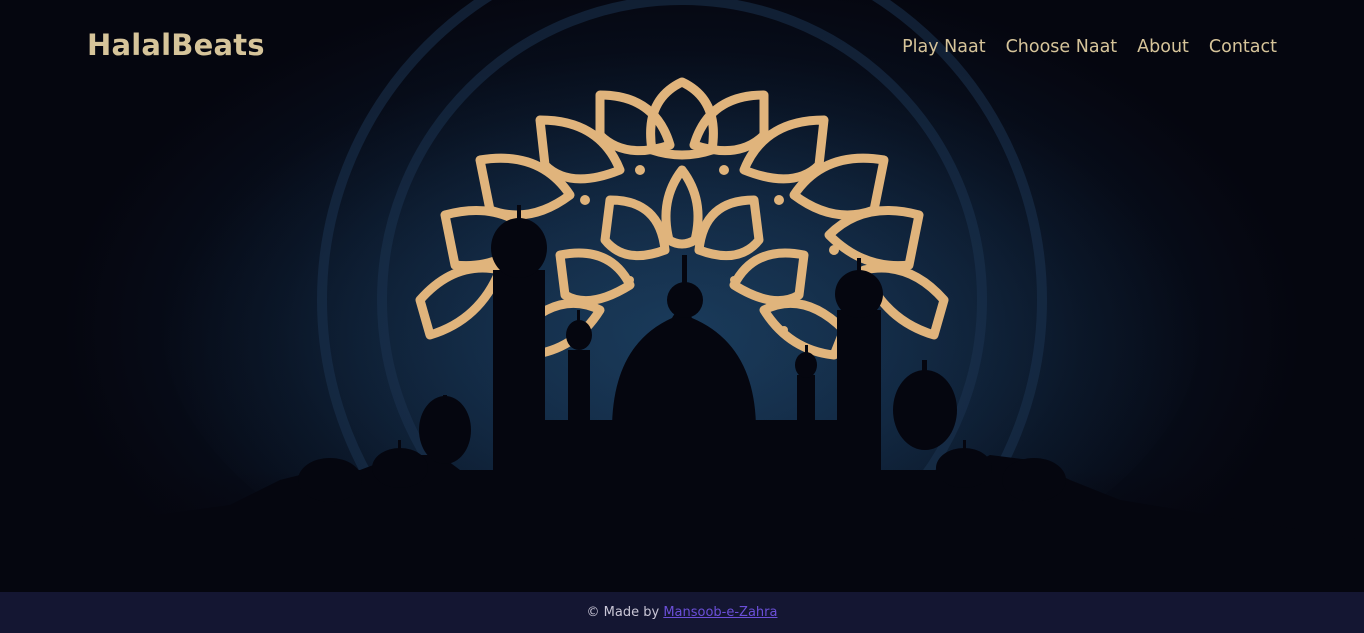 The width and height of the screenshot is (1364, 633). Describe the element at coordinates (1243, 47) in the screenshot. I see `nav-link-contact: Contact` at that location.